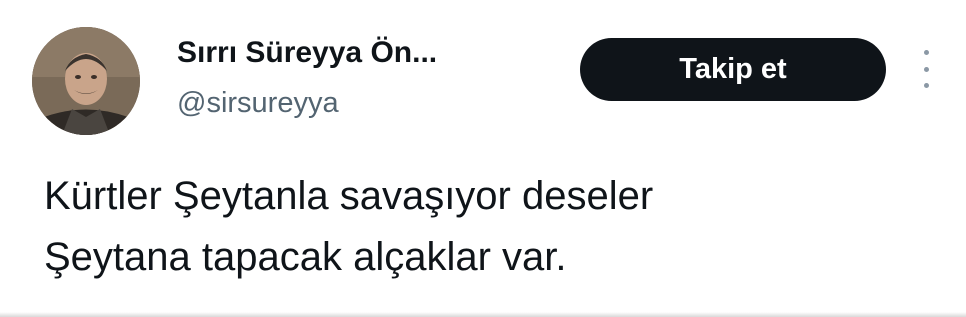 Image resolution: width=966 pixels, height=317 pixels. I want to click on divider, so click(483, 314).